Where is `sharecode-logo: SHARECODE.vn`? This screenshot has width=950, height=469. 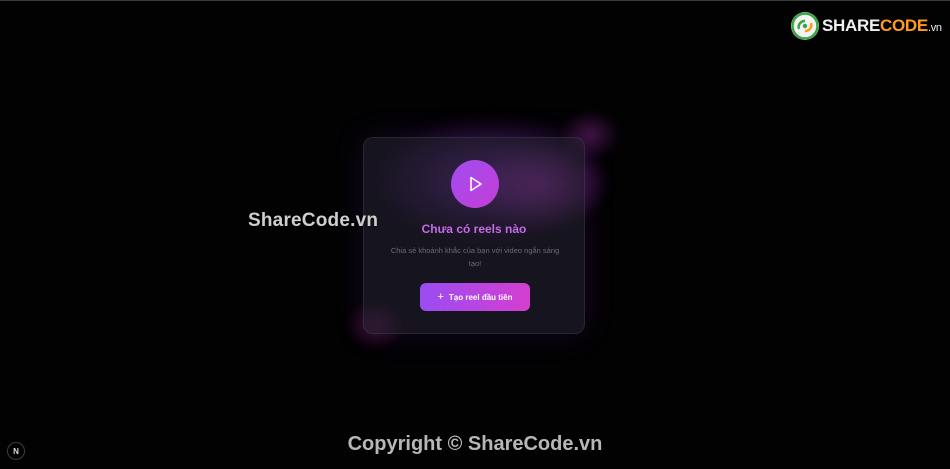 sharecode-logo: SHARECODE.vn is located at coordinates (867, 26).